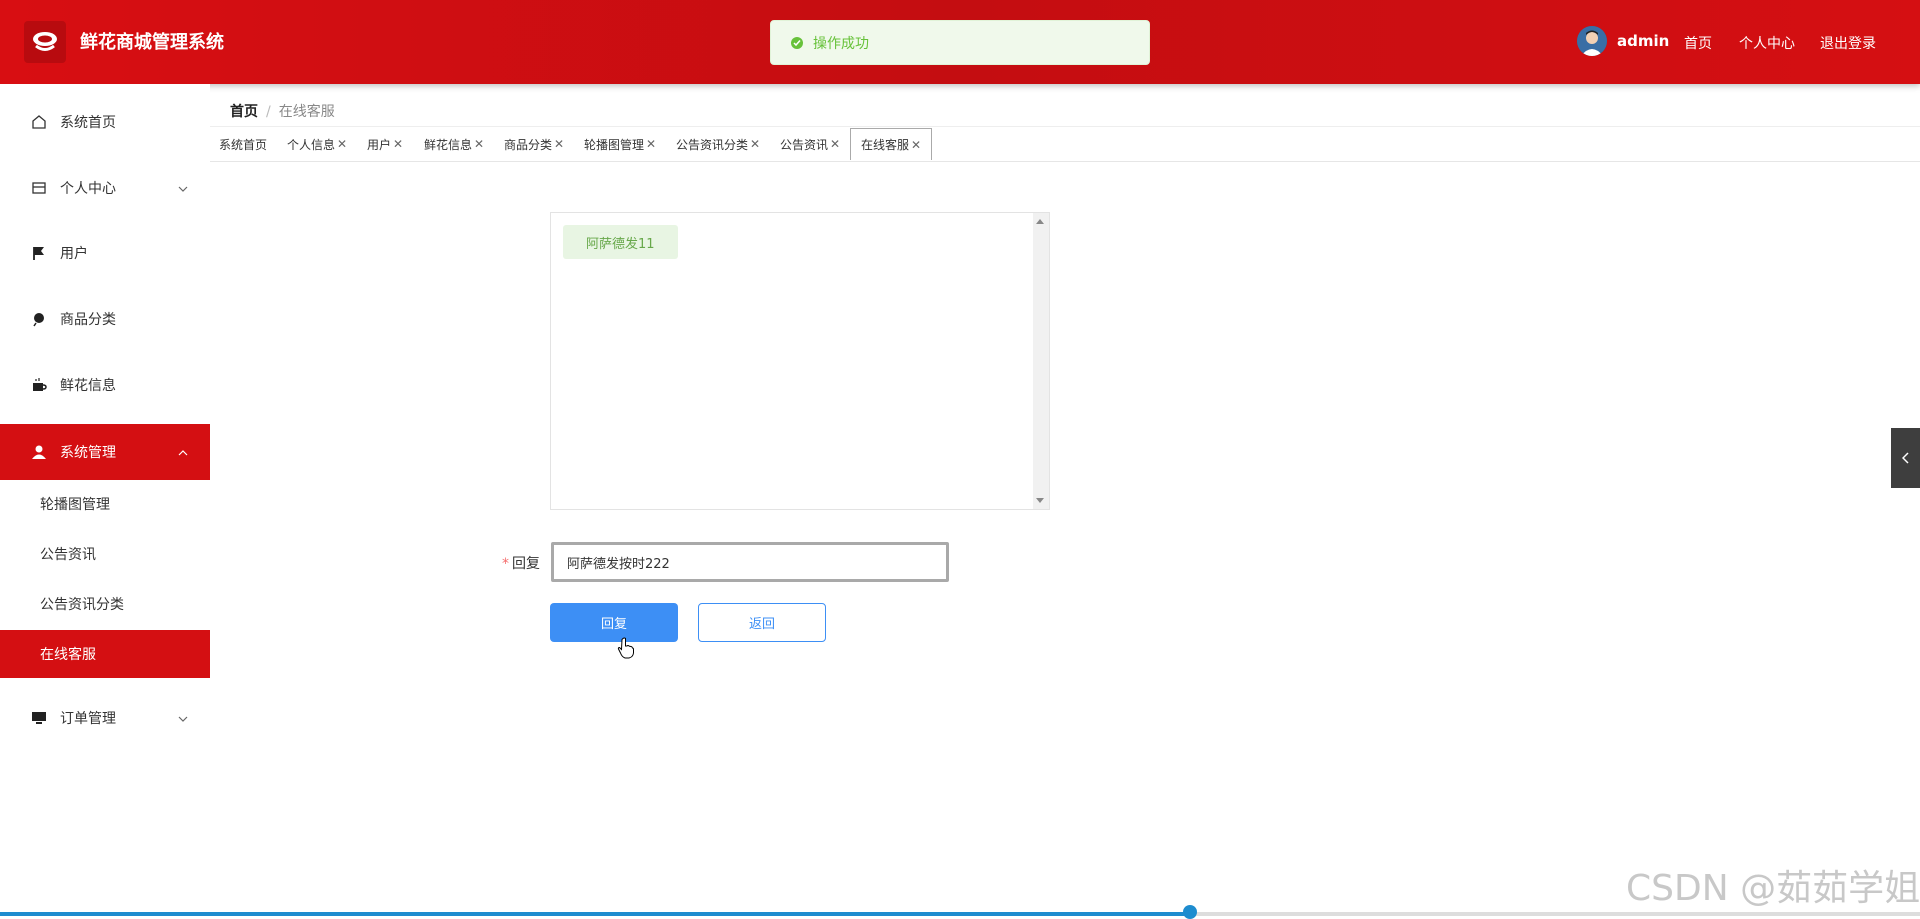 The width and height of the screenshot is (1920, 919). Describe the element at coordinates (841, 43) in the screenshot. I see `toast-message: 操作成功` at that location.